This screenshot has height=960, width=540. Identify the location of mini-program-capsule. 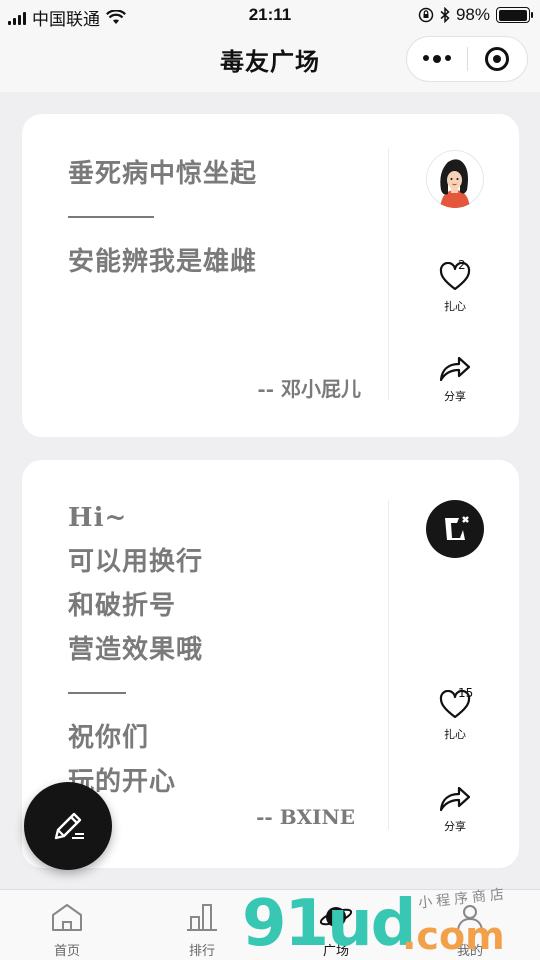
(467, 59).